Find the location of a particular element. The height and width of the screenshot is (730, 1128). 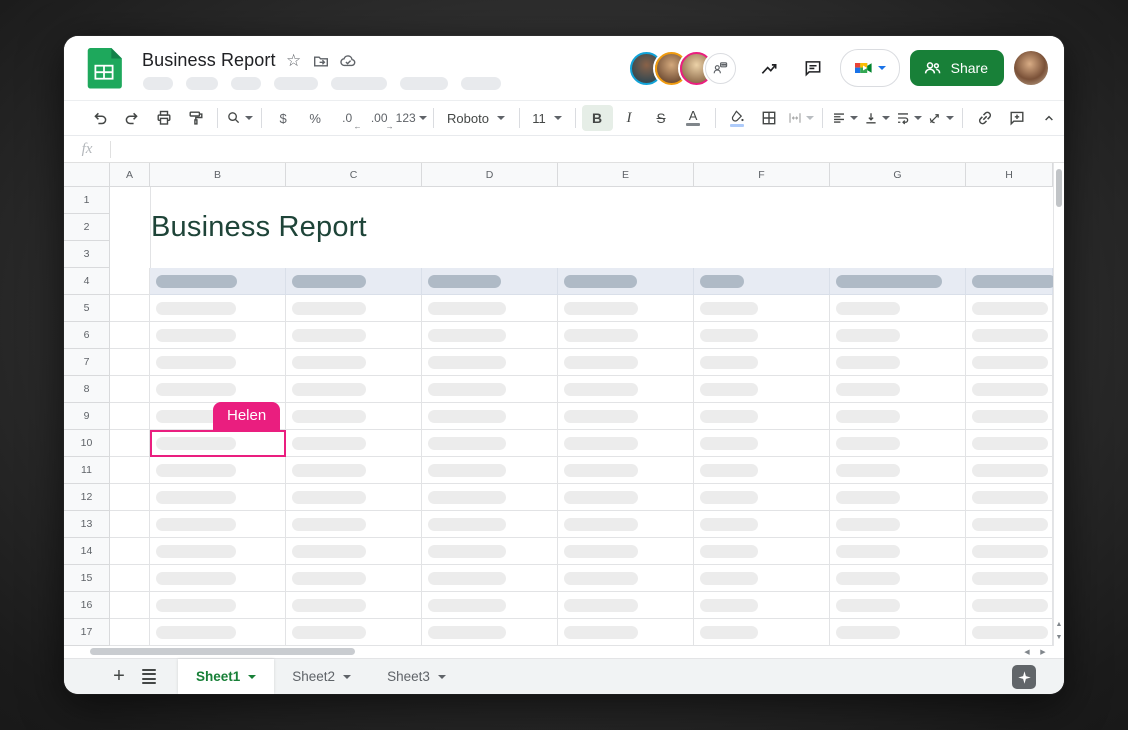

paint-format-button is located at coordinates (195, 118).